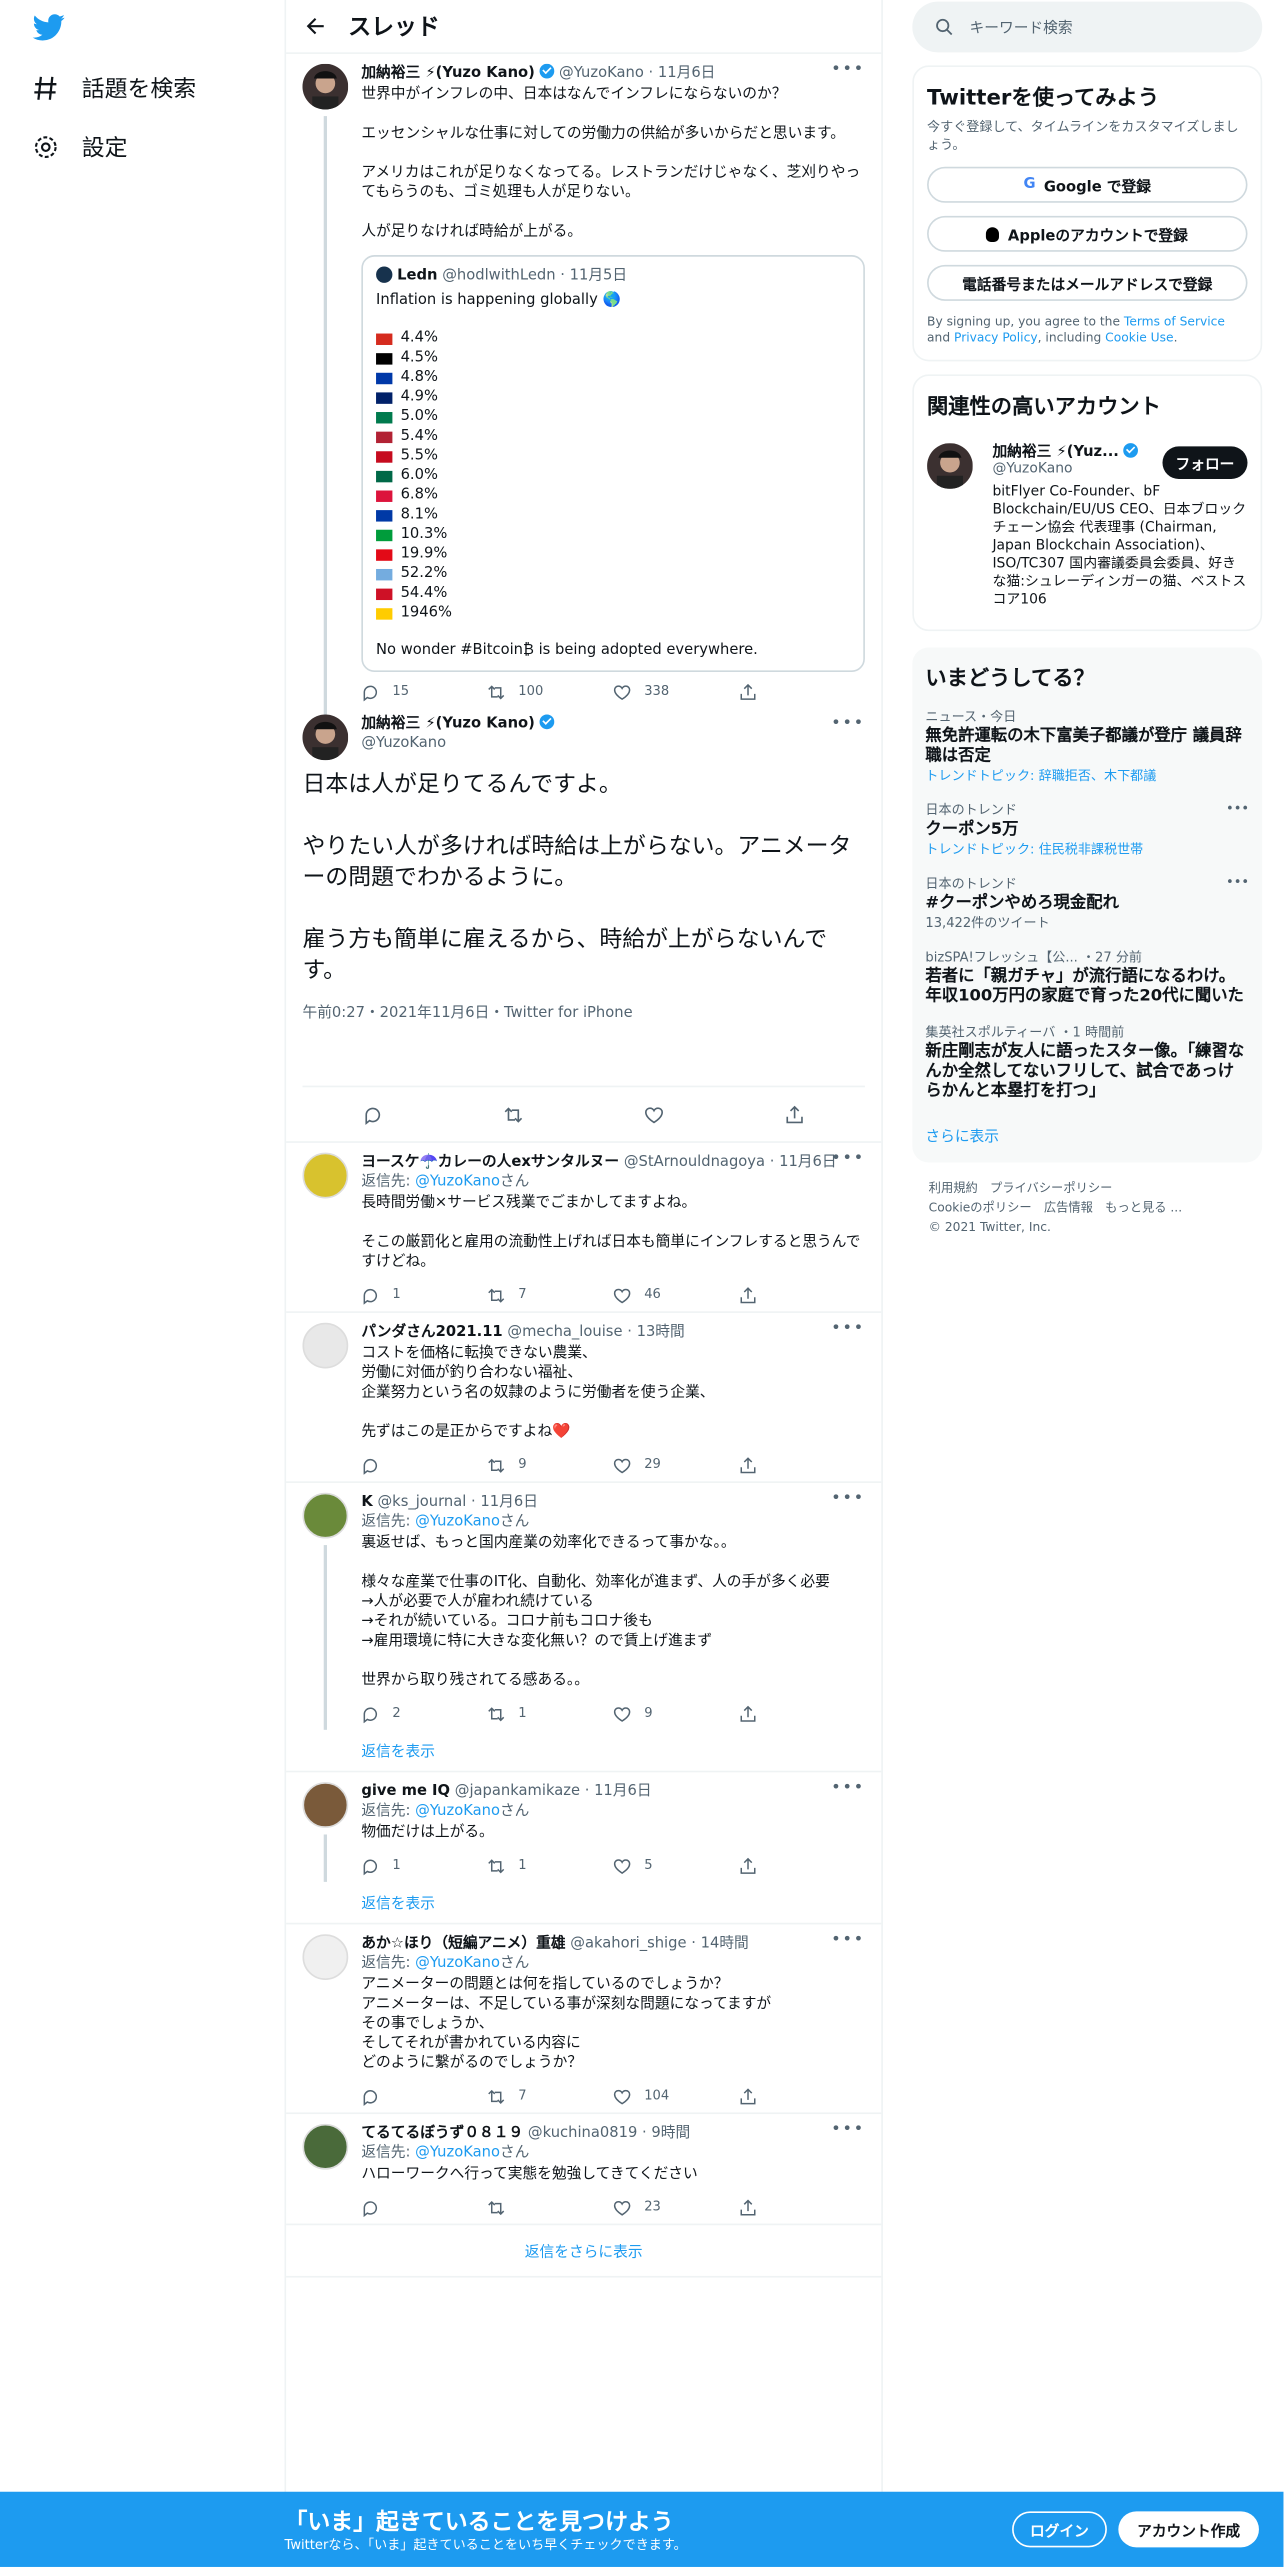 This screenshot has width=1284, height=2568. Describe the element at coordinates (795, 1114) in the screenshot. I see `share-icon` at that location.